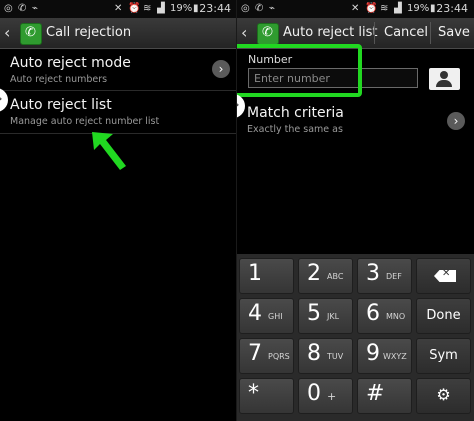 The height and width of the screenshot is (421, 474). I want to click on contacts-button, so click(444, 79).